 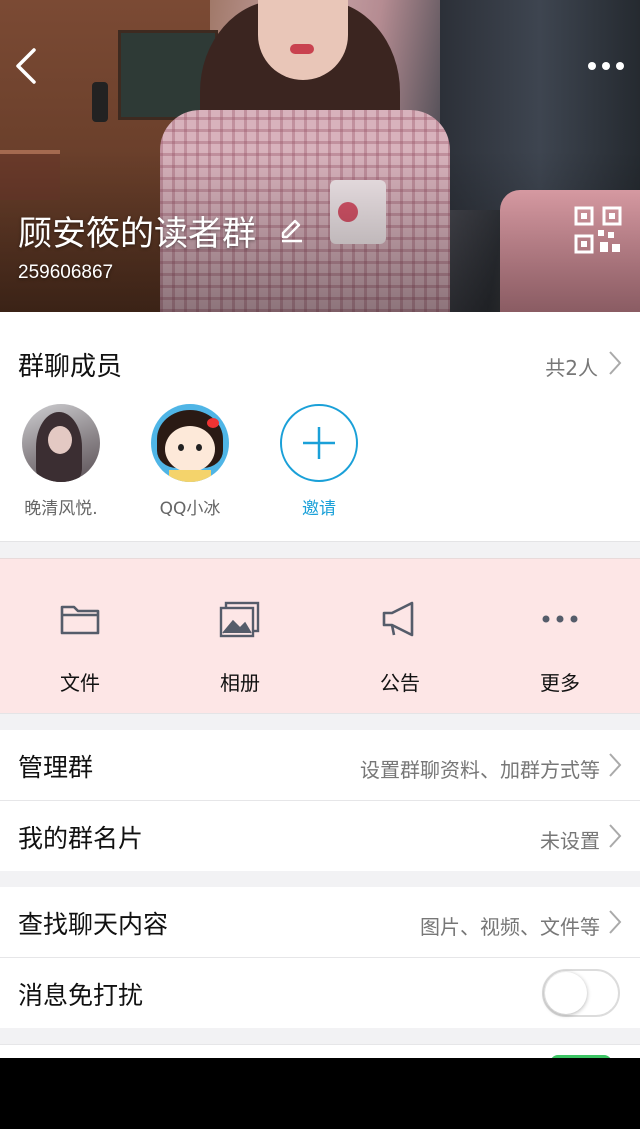 I want to click on row-value: 设置群聊资料、加群方式等, so click(x=480, y=770).